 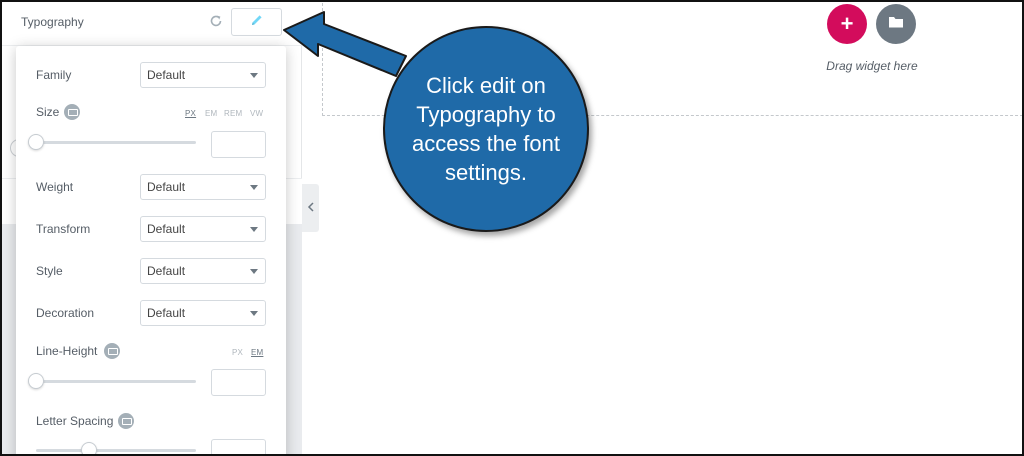 I want to click on chevron-left-icon, so click(x=311, y=208).